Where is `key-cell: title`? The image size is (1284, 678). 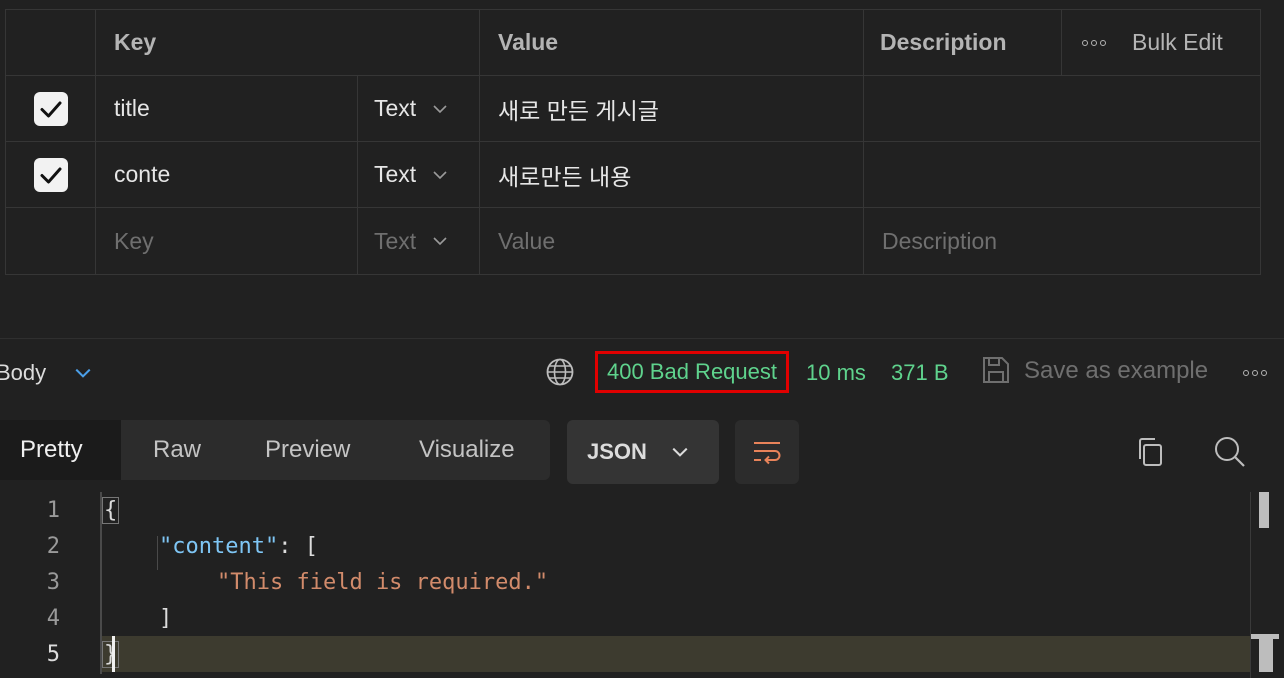 key-cell: title is located at coordinates (227, 108).